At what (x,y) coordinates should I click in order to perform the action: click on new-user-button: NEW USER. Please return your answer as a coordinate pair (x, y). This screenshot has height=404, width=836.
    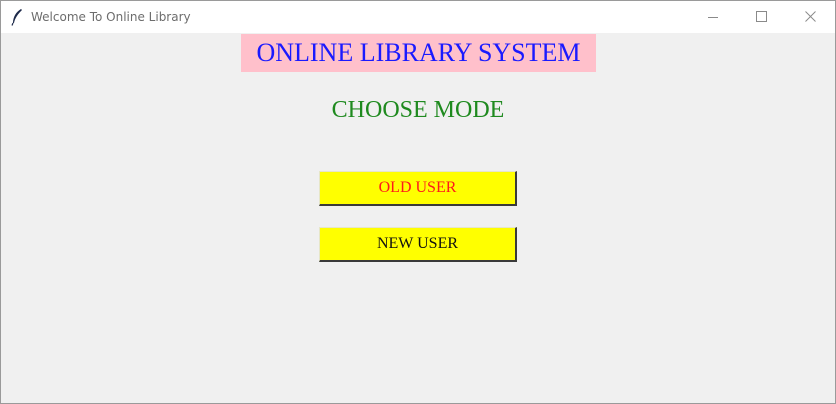
    Looking at the image, I should click on (418, 244).